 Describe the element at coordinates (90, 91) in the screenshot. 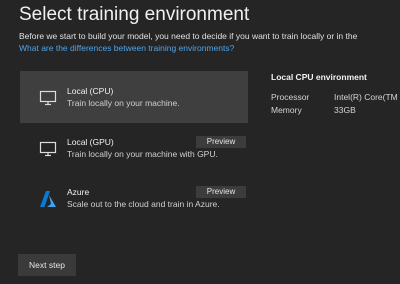

I see `option-title: Local (CPU)` at that location.